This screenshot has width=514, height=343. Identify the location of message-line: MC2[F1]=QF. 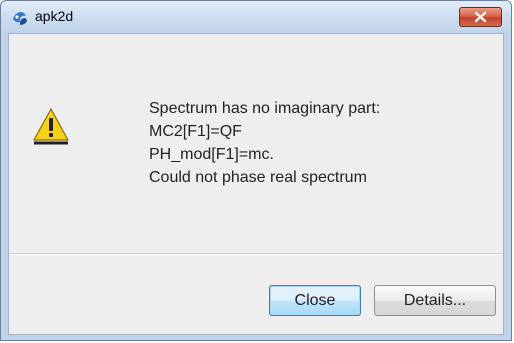
(195, 131).